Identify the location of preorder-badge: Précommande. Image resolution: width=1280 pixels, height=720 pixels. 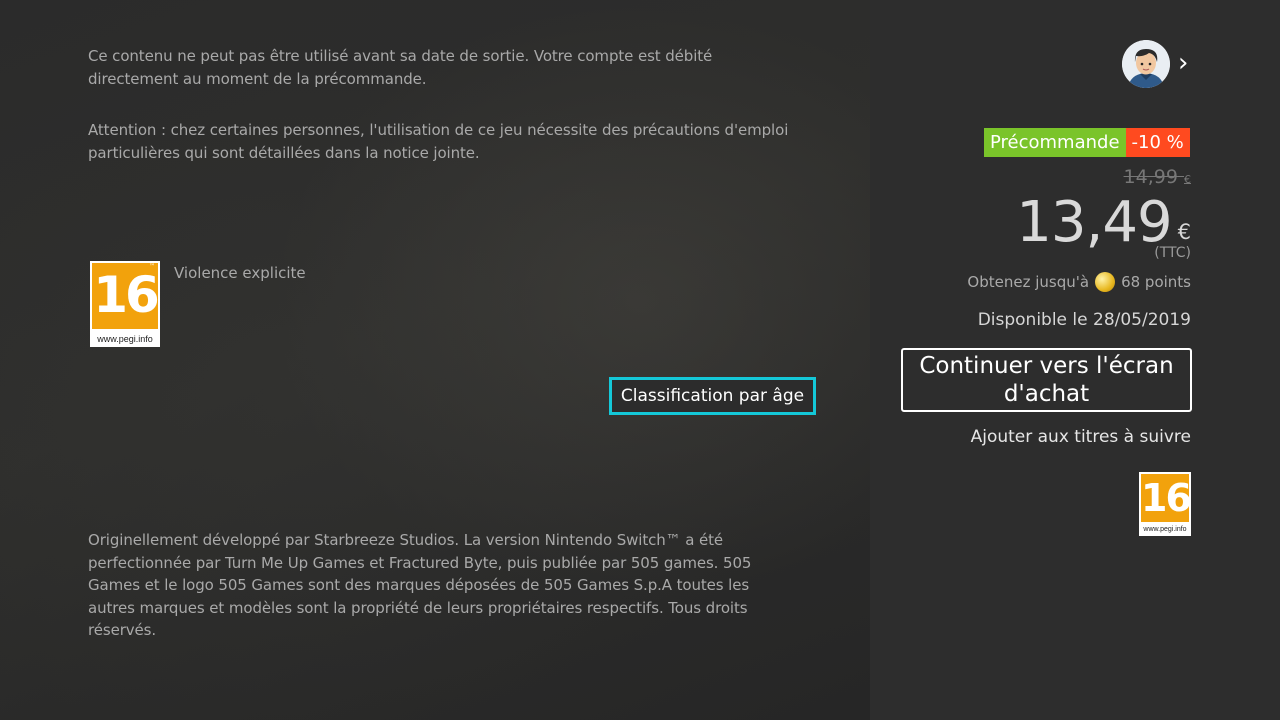
(1055, 142).